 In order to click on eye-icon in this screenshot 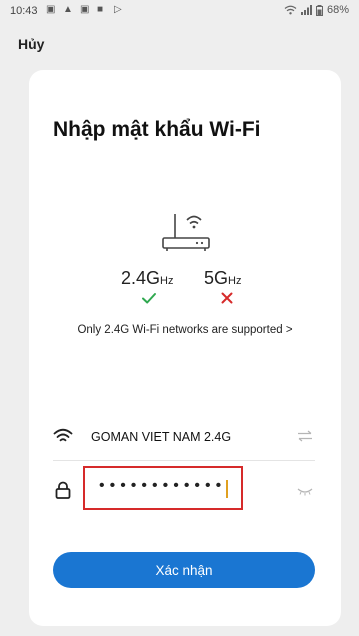, I will do `click(305, 492)`.